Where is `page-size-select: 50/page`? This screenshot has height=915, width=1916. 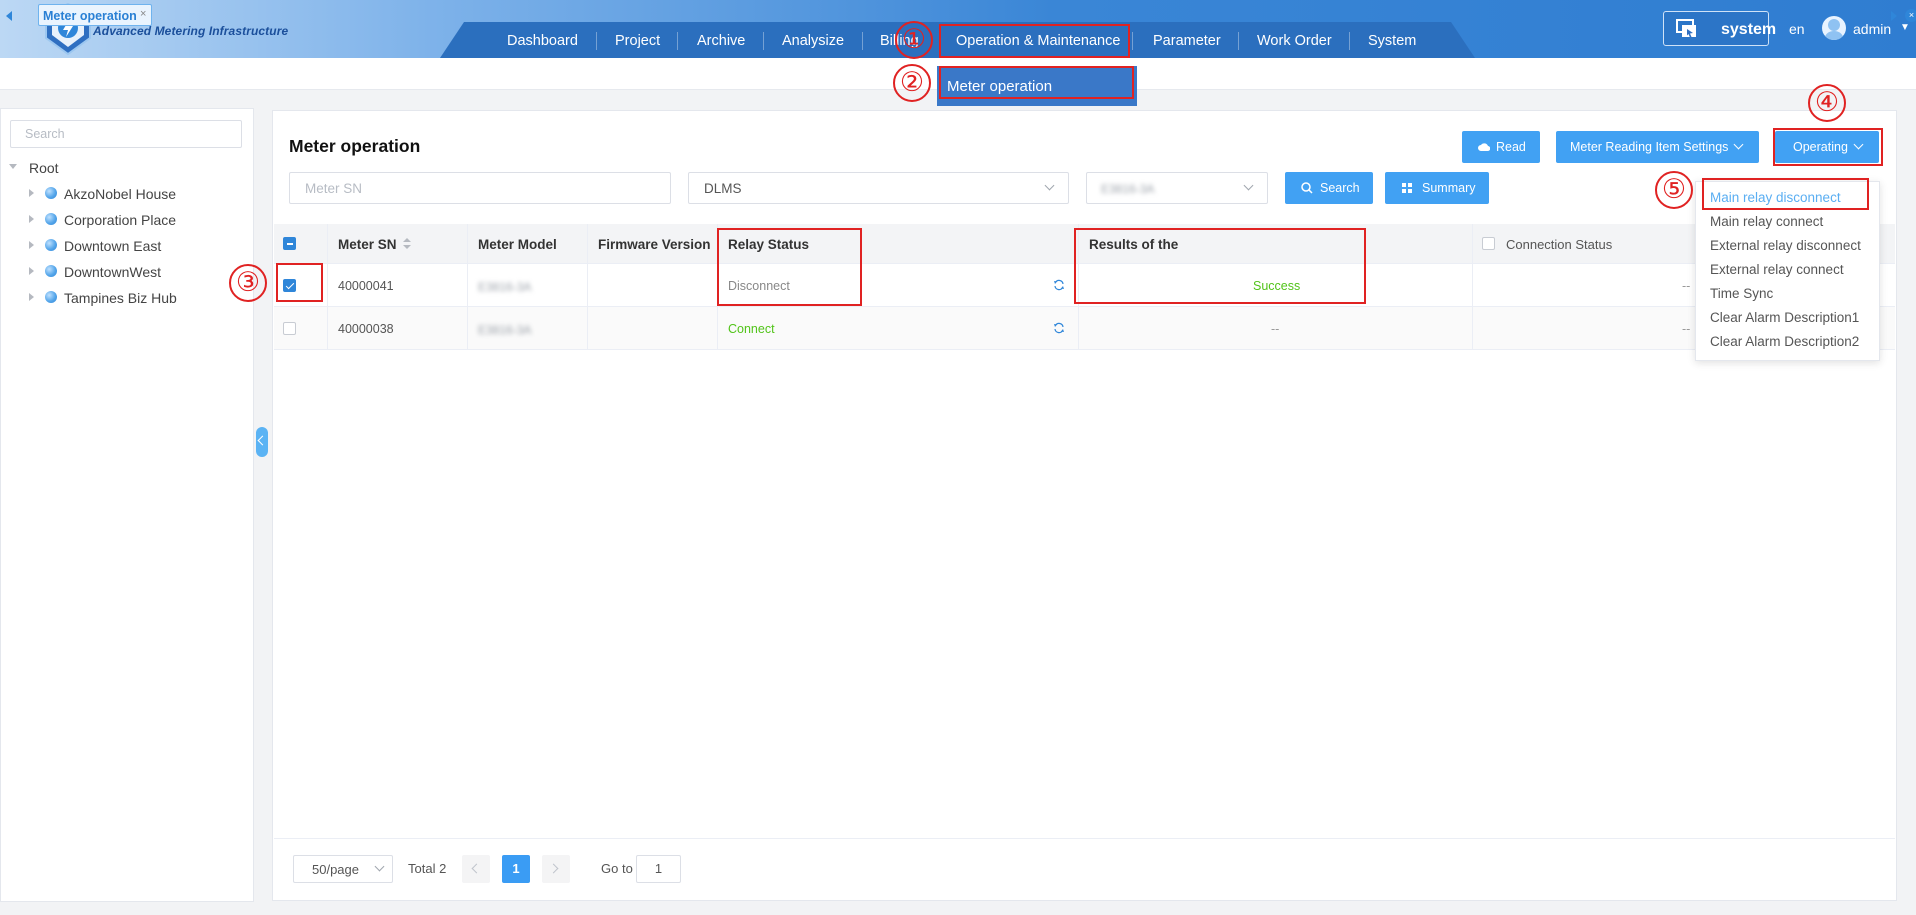 page-size-select: 50/page is located at coordinates (343, 869).